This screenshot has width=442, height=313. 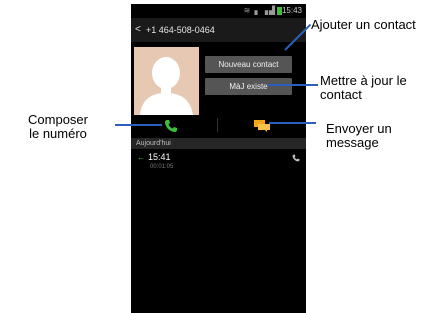 I want to click on title-bar: < +1 464-508-0464, so click(x=218, y=30).